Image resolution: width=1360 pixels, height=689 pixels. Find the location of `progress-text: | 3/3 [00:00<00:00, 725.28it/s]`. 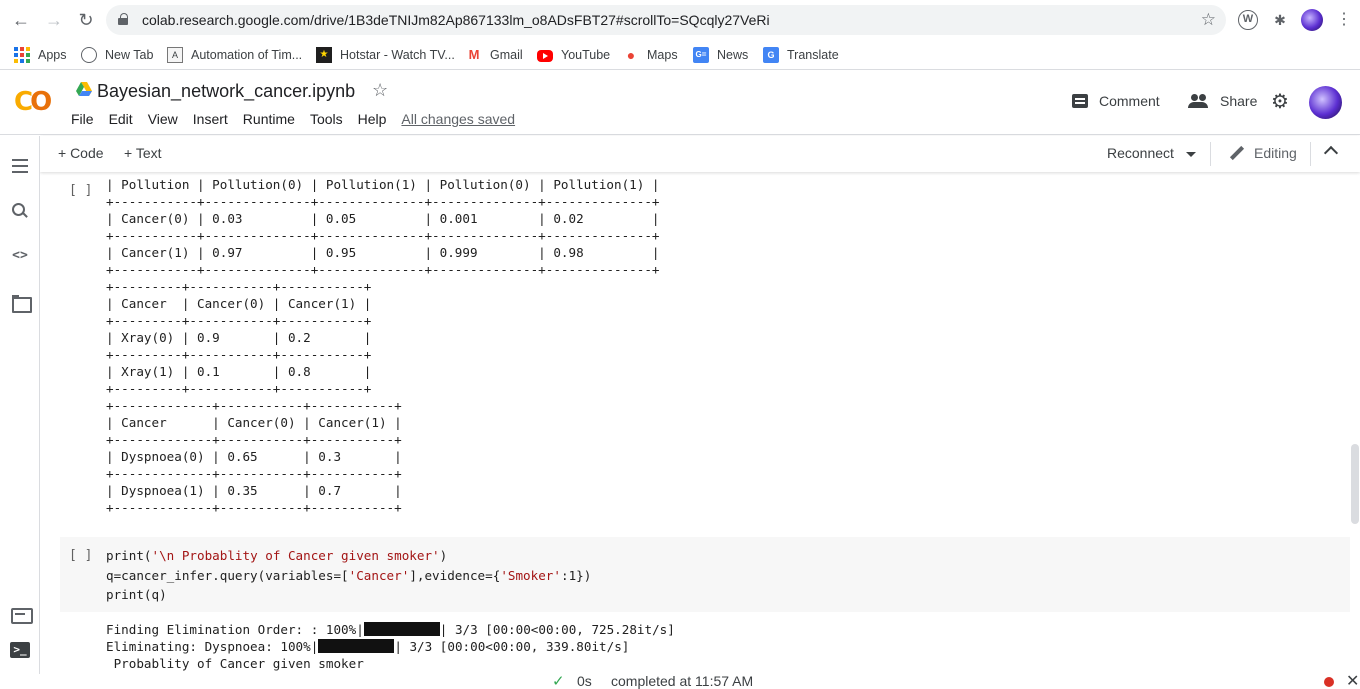

progress-text: | 3/3 [00:00<00:00, 725.28it/s] is located at coordinates (557, 629).